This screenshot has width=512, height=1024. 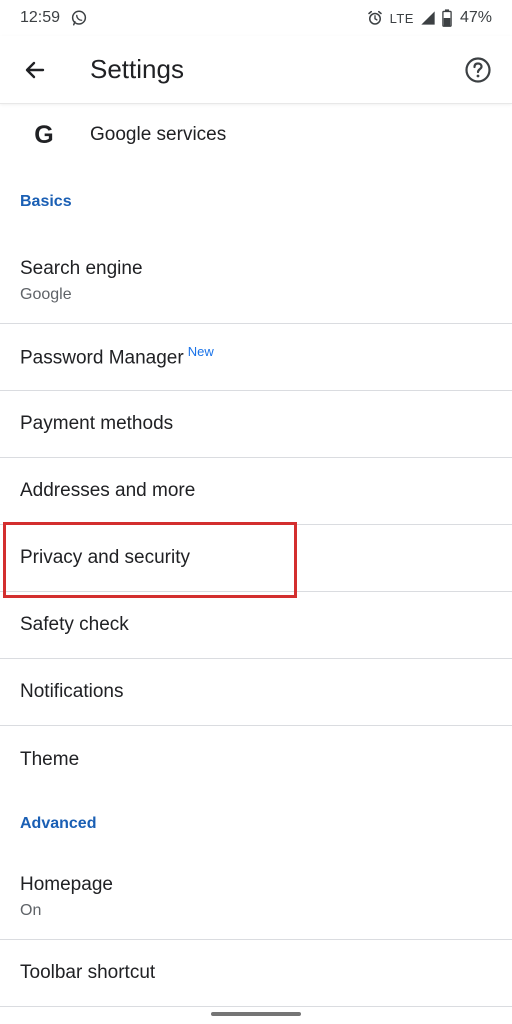 I want to click on whatsapp-icon, so click(x=79, y=18).